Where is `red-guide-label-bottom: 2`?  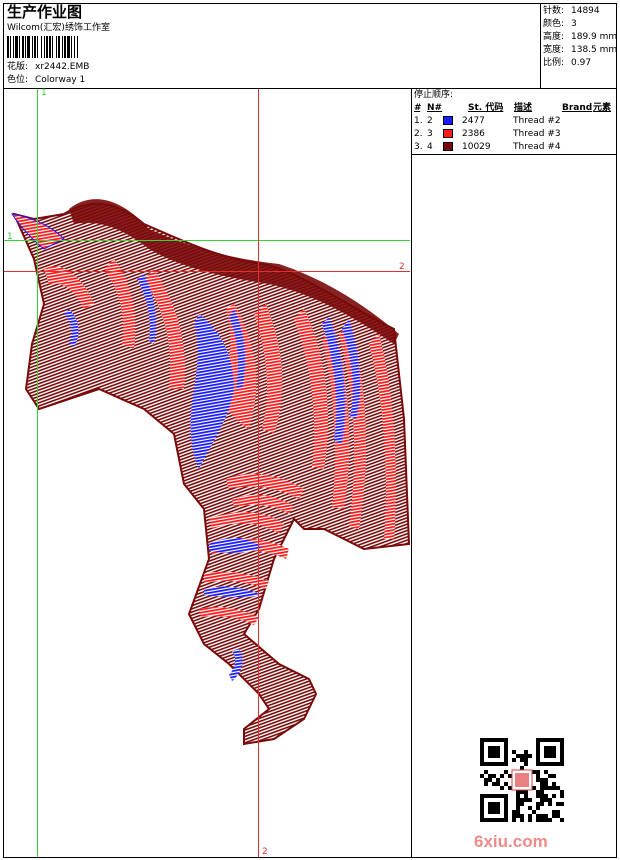 red-guide-label-bottom: 2 is located at coordinates (265, 852).